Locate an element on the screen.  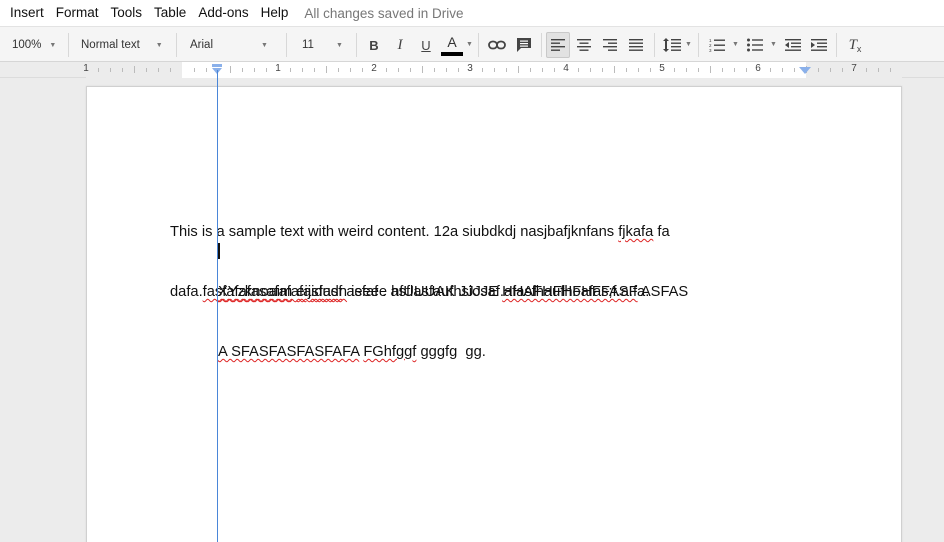
font-size-dropdown: 11 ▼ is located at coordinates (322, 45).